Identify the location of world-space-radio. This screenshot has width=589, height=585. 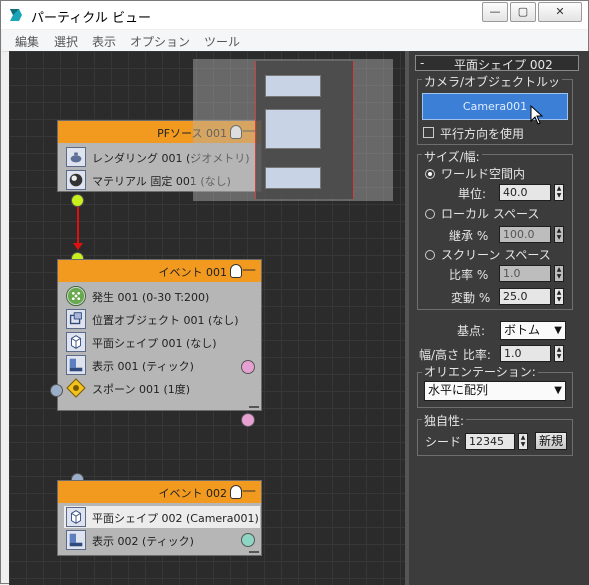
(430, 174).